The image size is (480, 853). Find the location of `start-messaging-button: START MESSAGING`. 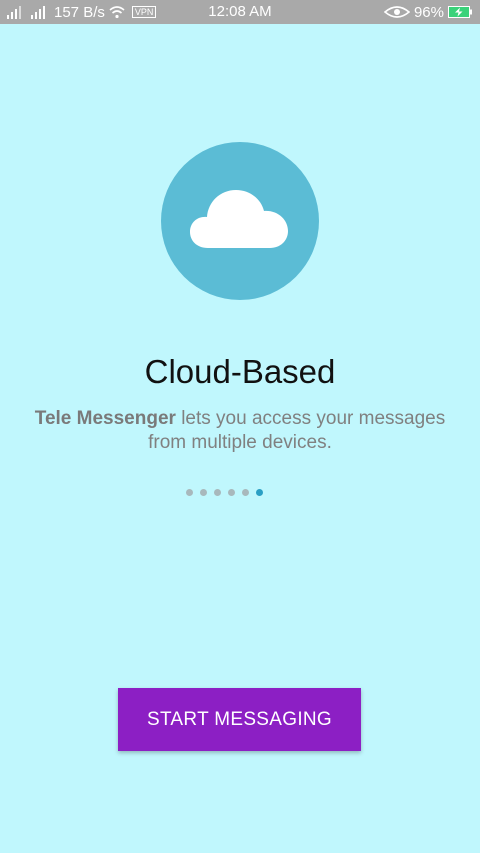

start-messaging-button: START MESSAGING is located at coordinates (239, 719).